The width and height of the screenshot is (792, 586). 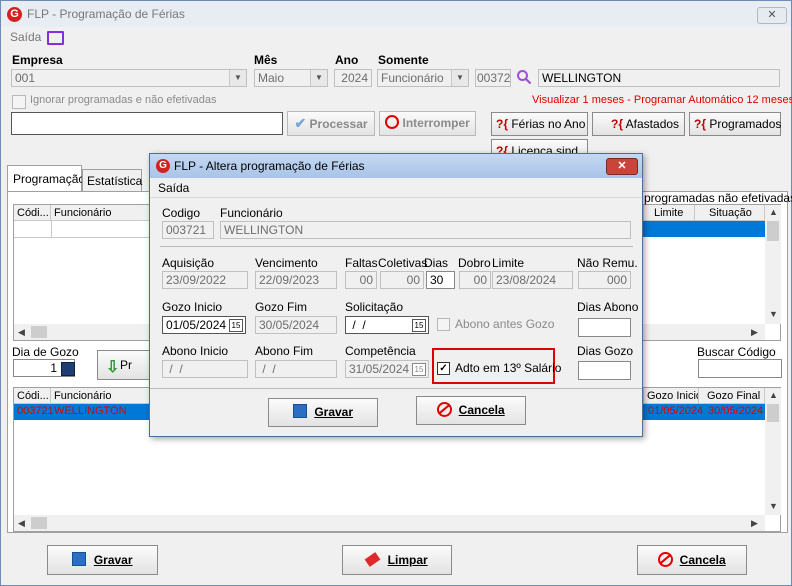 I want to click on somente-select: Funcionário ▼, so click(x=423, y=78).